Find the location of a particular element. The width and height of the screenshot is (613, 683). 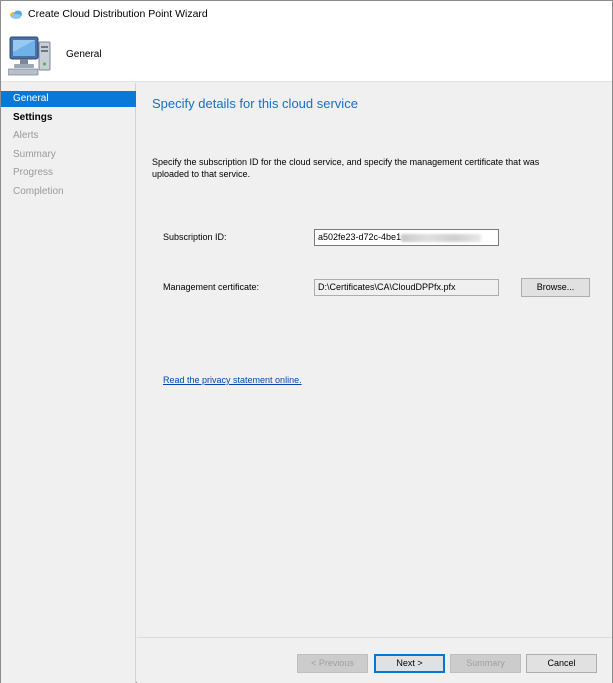

subscription-id-field: a502fe23-d72c-4be1 is located at coordinates (406, 237).